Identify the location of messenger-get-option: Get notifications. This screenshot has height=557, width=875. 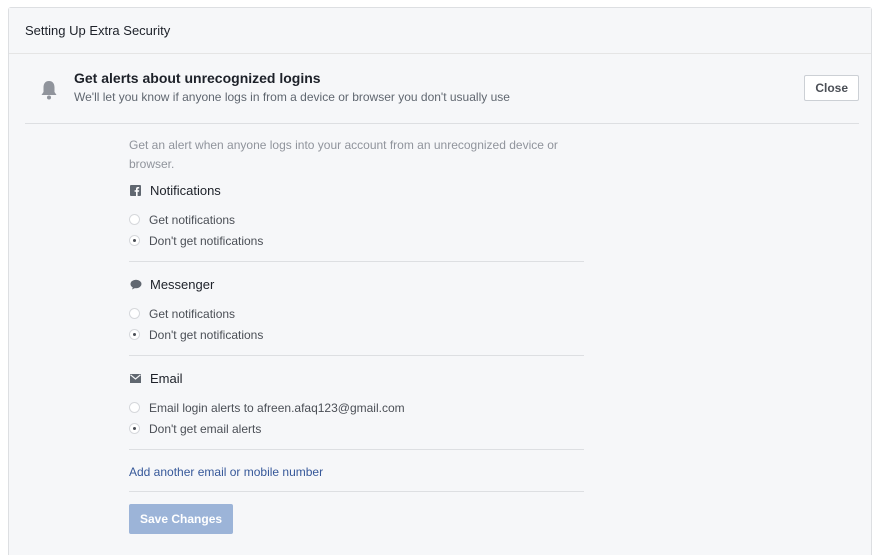
(356, 313).